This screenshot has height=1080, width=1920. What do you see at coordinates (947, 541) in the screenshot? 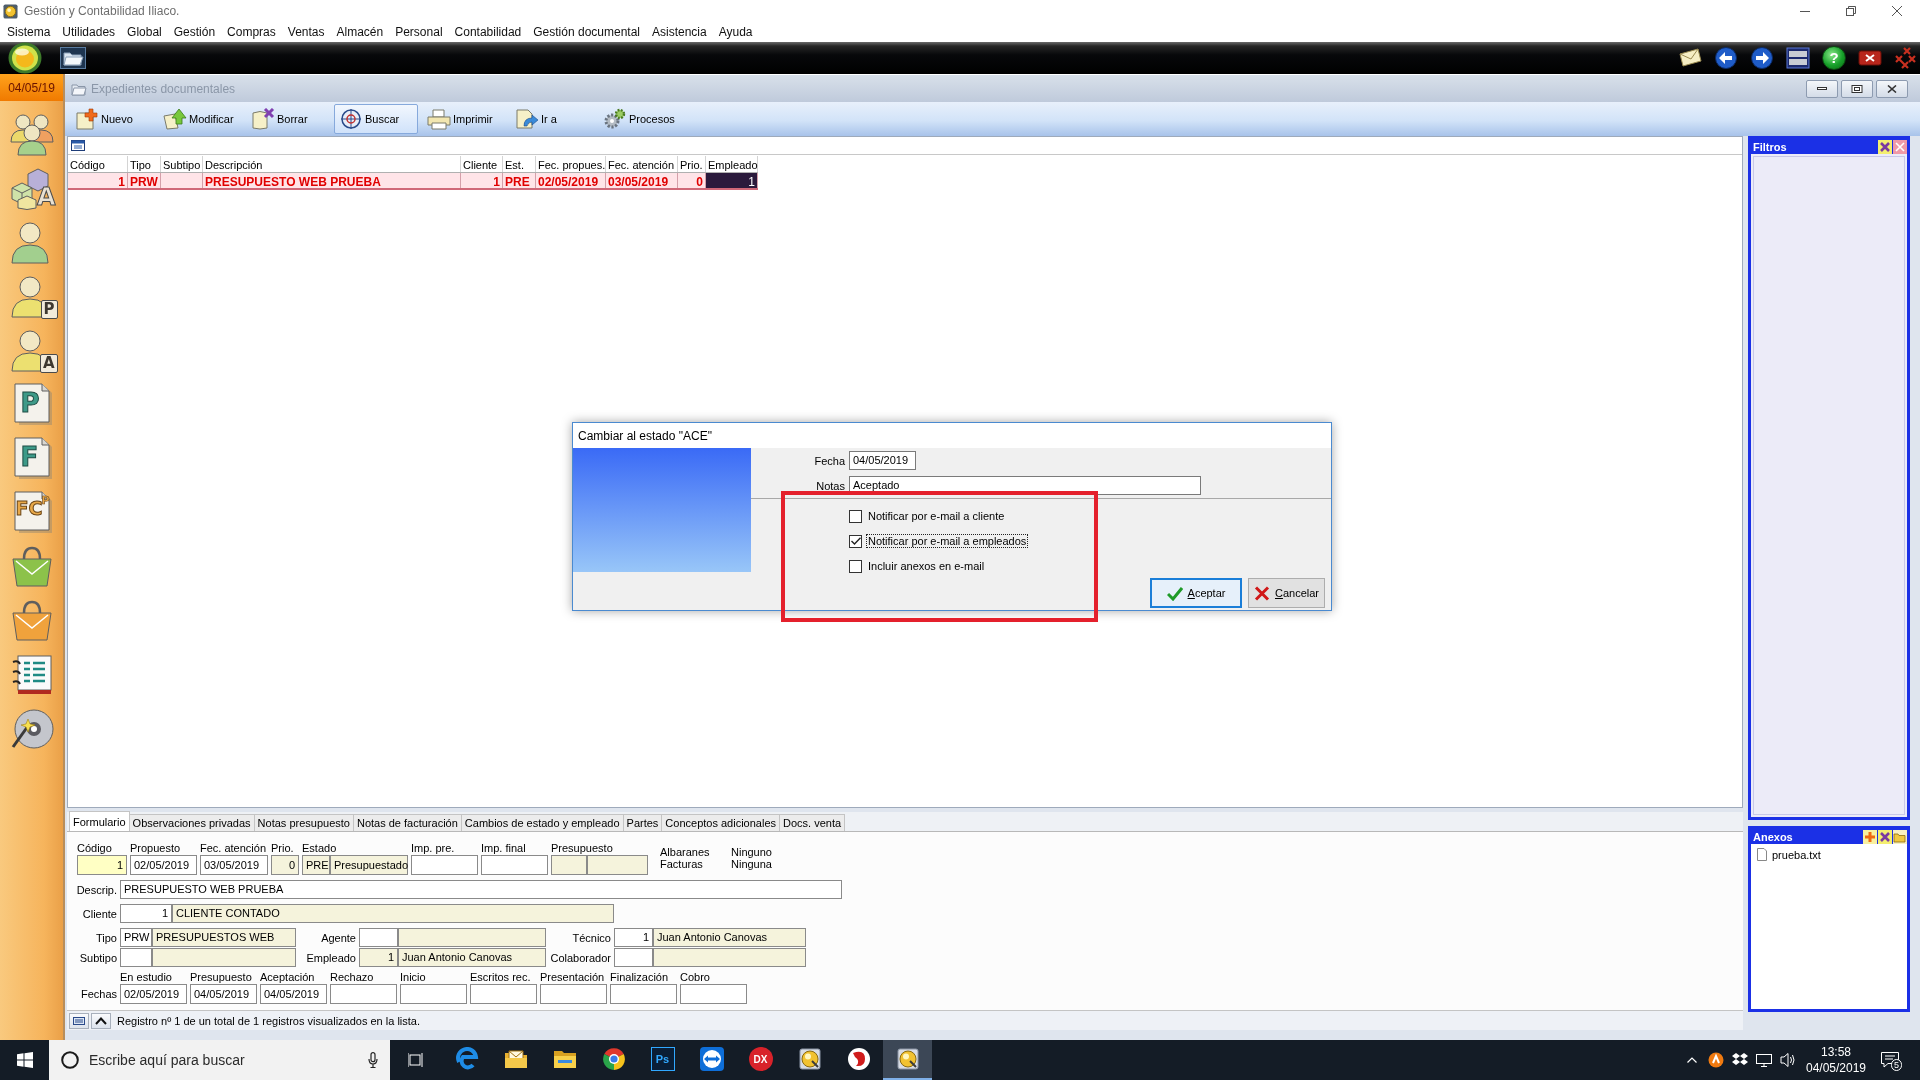
I see `checkbox-label: Notificar por e-mail a empleados` at bounding box center [947, 541].